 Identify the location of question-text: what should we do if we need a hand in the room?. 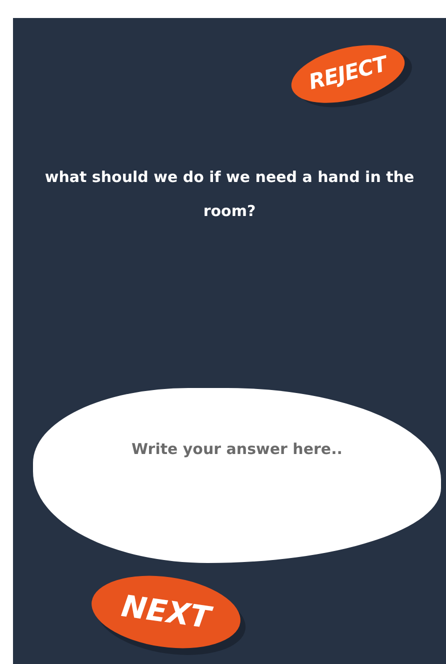
(230, 194).